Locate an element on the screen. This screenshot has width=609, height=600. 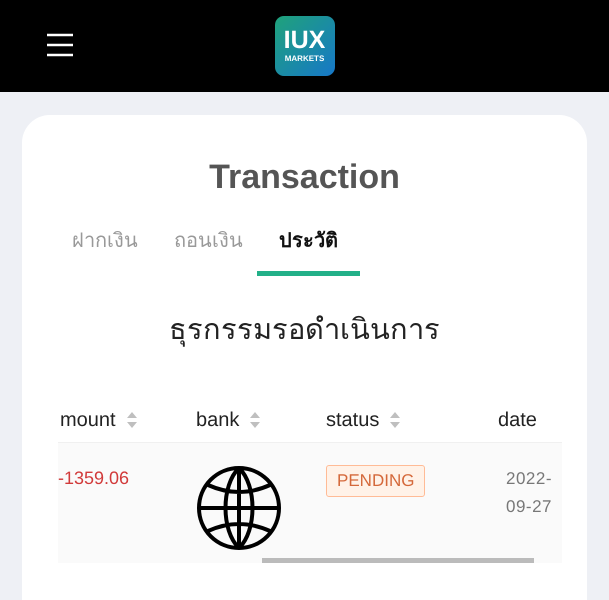
column-header: status is located at coordinates (353, 420).